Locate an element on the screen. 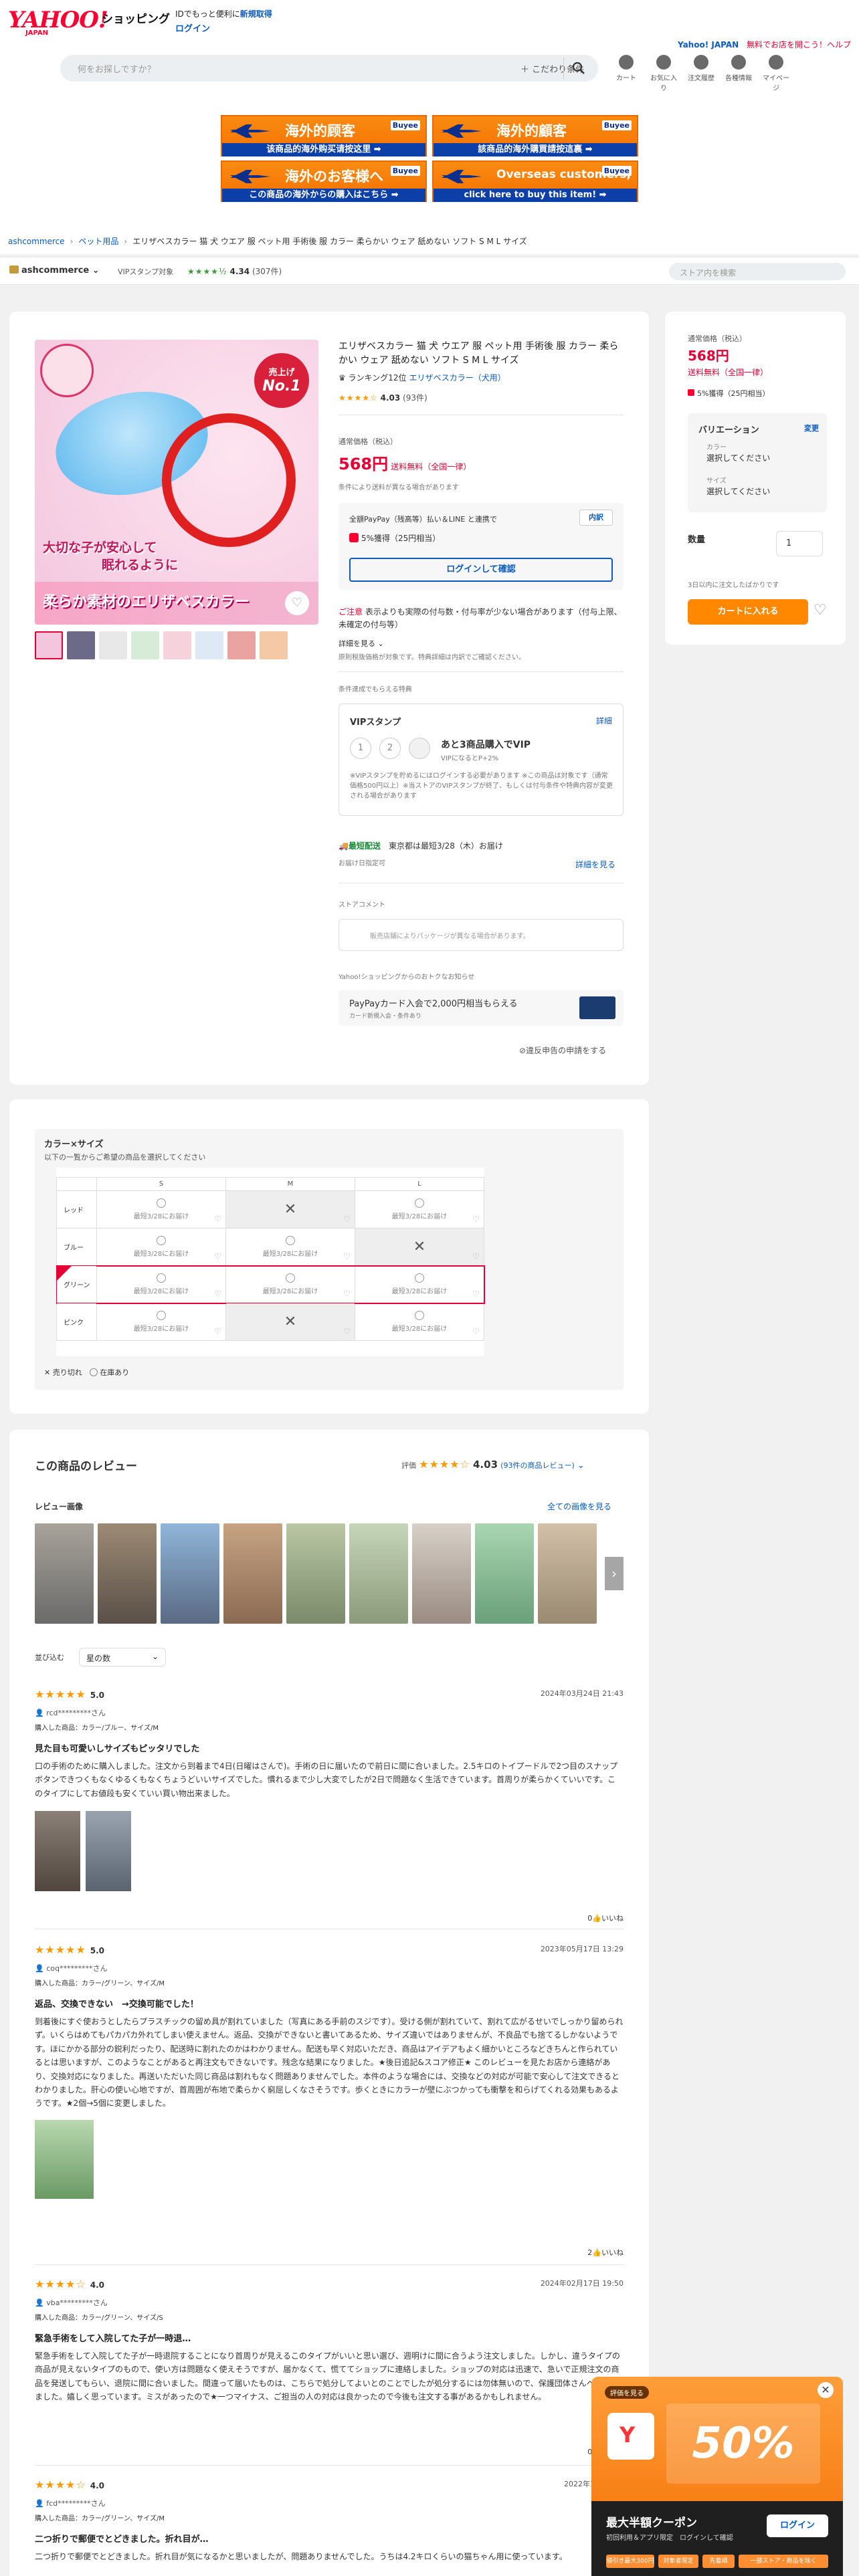 This screenshot has width=859, height=2576. open-store-link: 無料でお店を開こう！ヘルプ is located at coordinates (799, 44).